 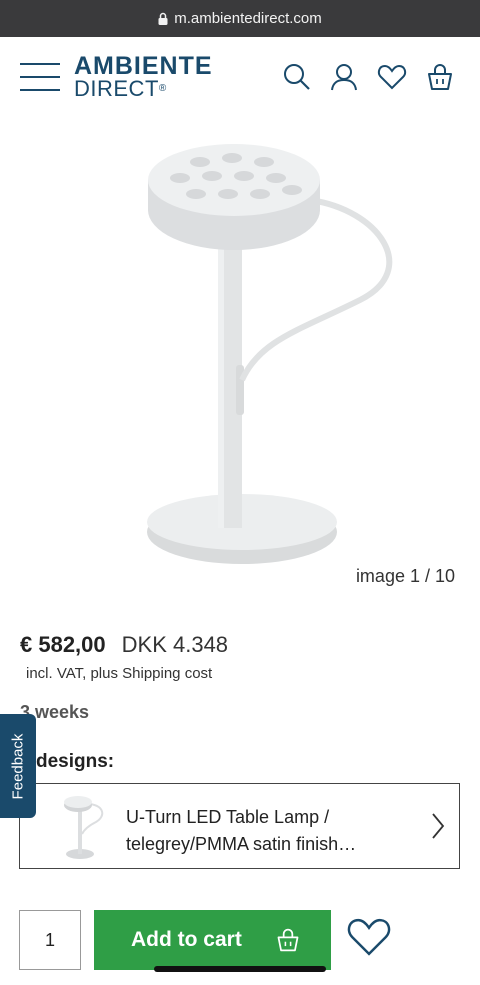 I want to click on lock-icon, so click(x=163, y=18).